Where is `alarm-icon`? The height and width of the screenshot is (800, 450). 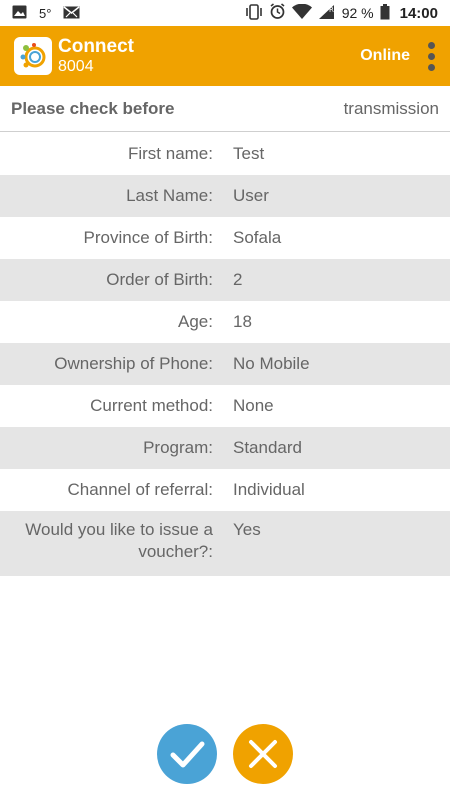
alarm-icon is located at coordinates (277, 13).